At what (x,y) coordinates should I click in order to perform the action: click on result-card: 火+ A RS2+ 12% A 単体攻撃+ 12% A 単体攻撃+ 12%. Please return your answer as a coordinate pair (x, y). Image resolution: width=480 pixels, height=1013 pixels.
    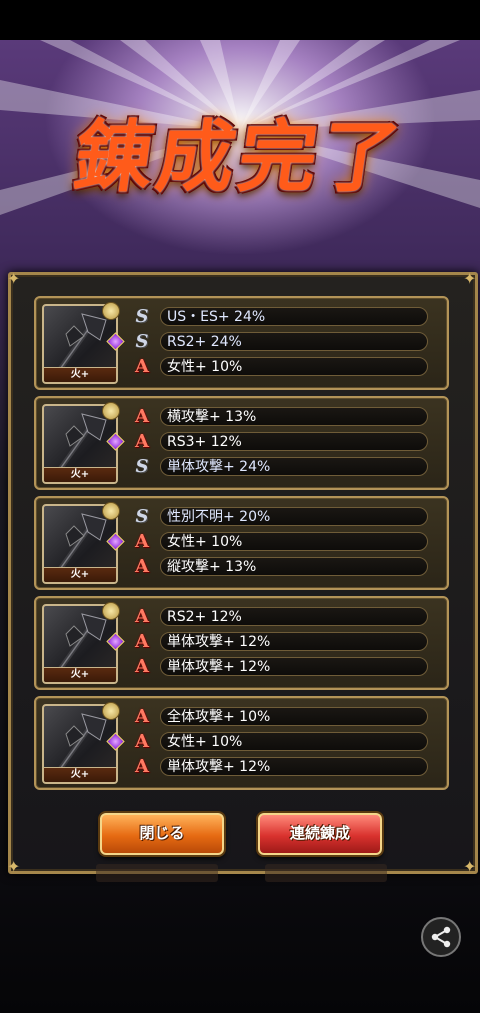
    Looking at the image, I should click on (241, 643).